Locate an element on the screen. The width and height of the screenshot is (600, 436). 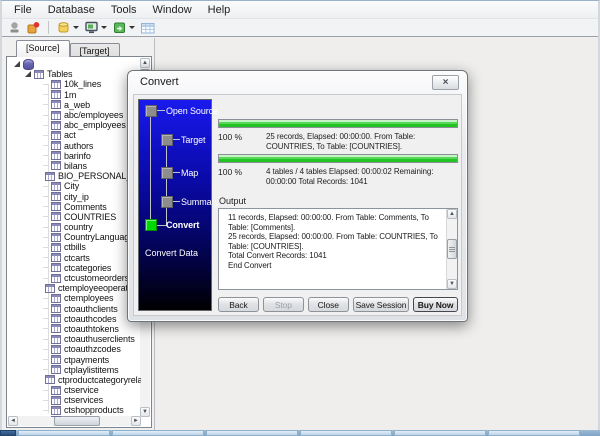
disconnect-button is located at coordinates (33, 27).